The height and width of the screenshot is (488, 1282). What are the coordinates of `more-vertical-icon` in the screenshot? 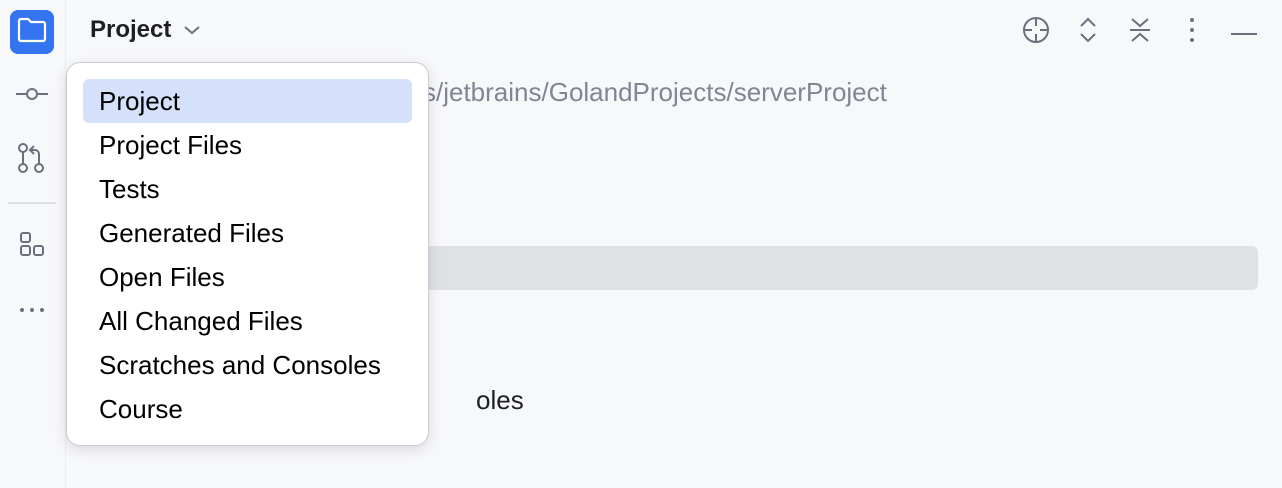 It's located at (1192, 32).